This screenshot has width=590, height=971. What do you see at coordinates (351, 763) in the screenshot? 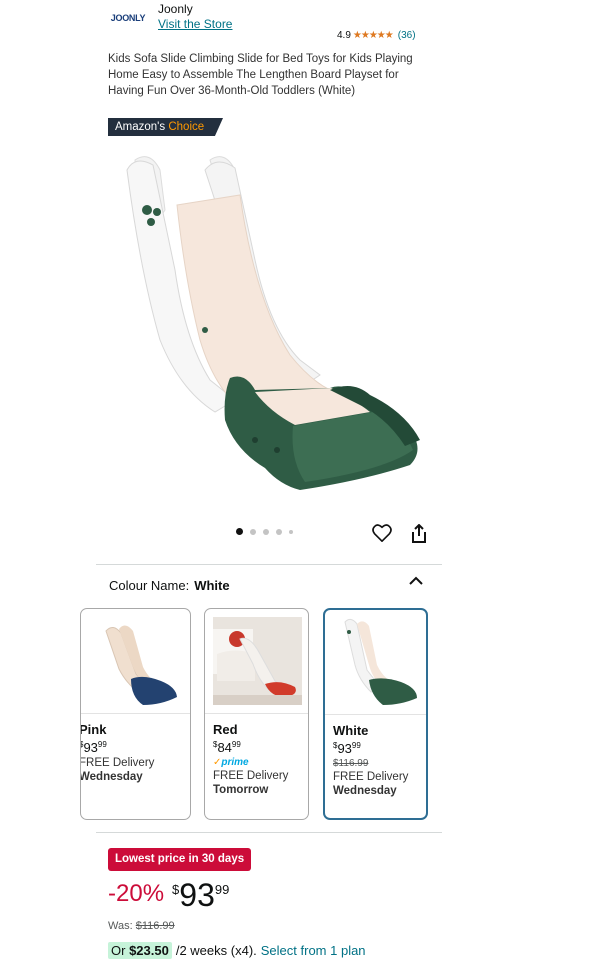
I see `swatch-was-price: $116.99` at bounding box center [351, 763].